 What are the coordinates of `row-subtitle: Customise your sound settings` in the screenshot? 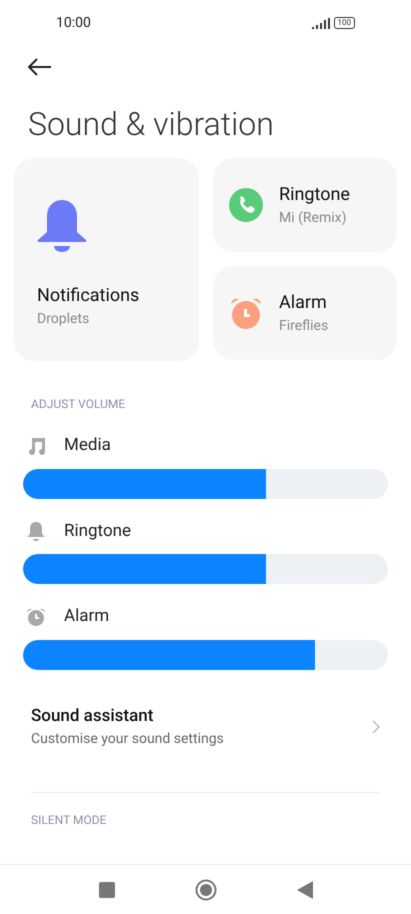 It's located at (127, 739).